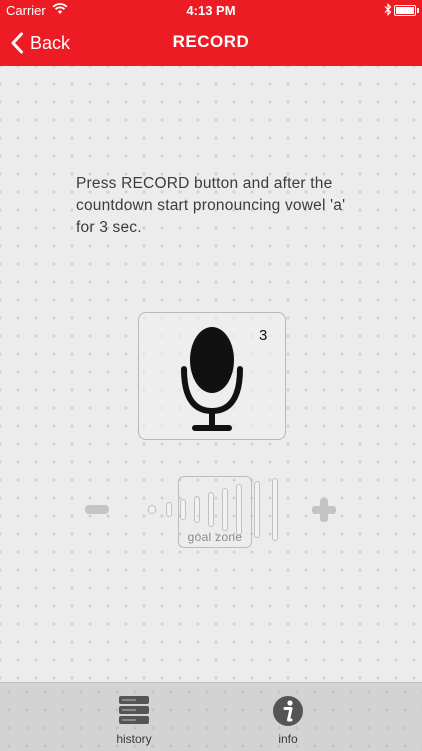  What do you see at coordinates (212, 381) in the screenshot?
I see `microphone-icon` at bounding box center [212, 381].